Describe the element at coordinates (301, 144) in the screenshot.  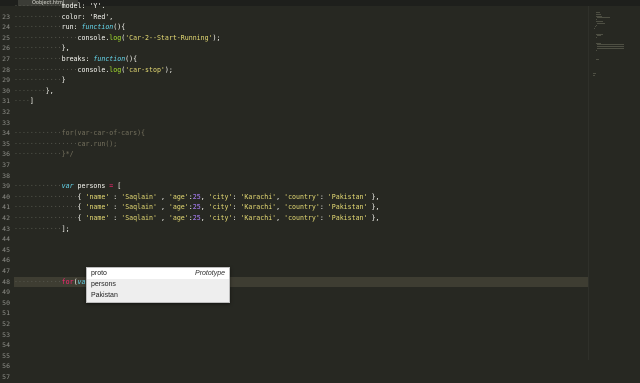
I see `code-line: ················car.run();` at that location.